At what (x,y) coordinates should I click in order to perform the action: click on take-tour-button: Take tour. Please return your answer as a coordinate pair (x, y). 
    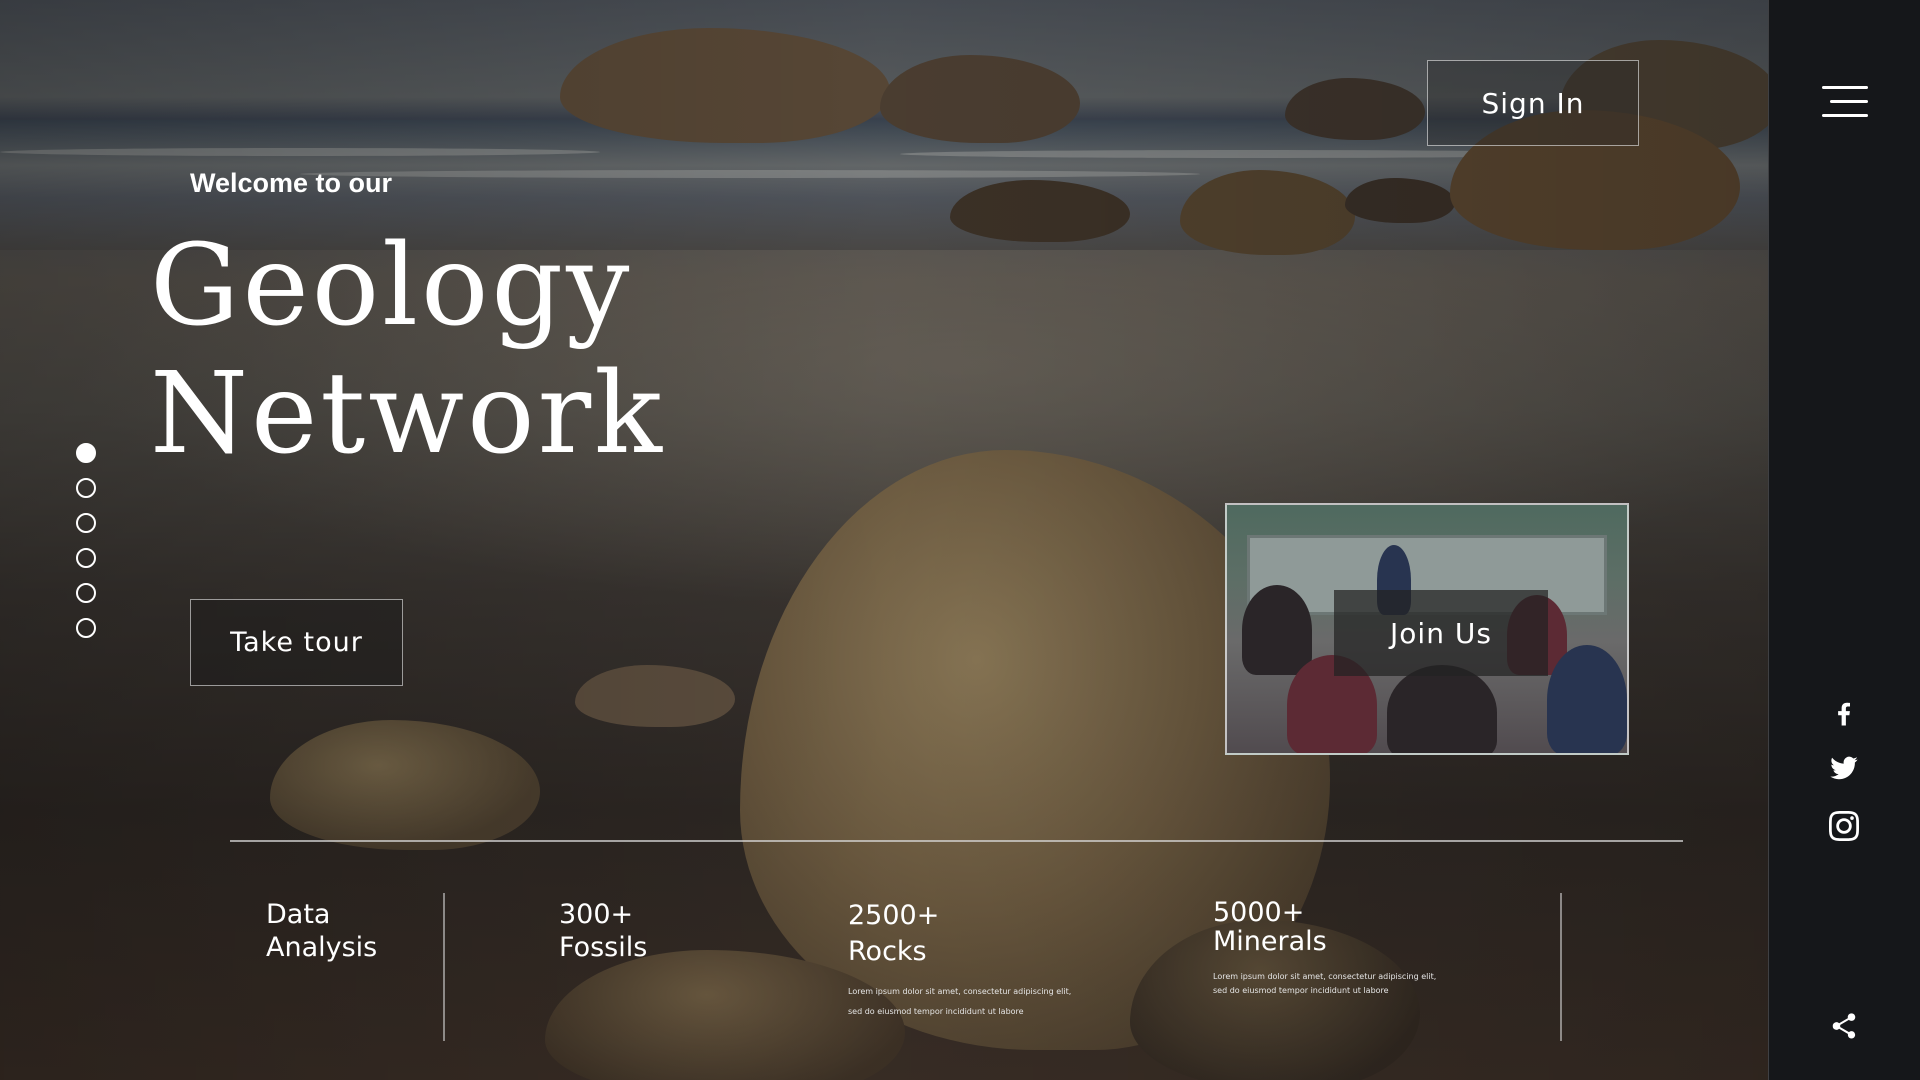
    Looking at the image, I should click on (296, 642).